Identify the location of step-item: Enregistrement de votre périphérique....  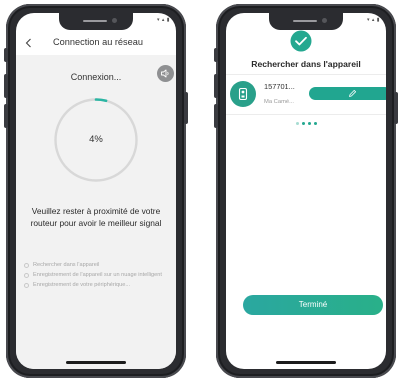
(98, 285).